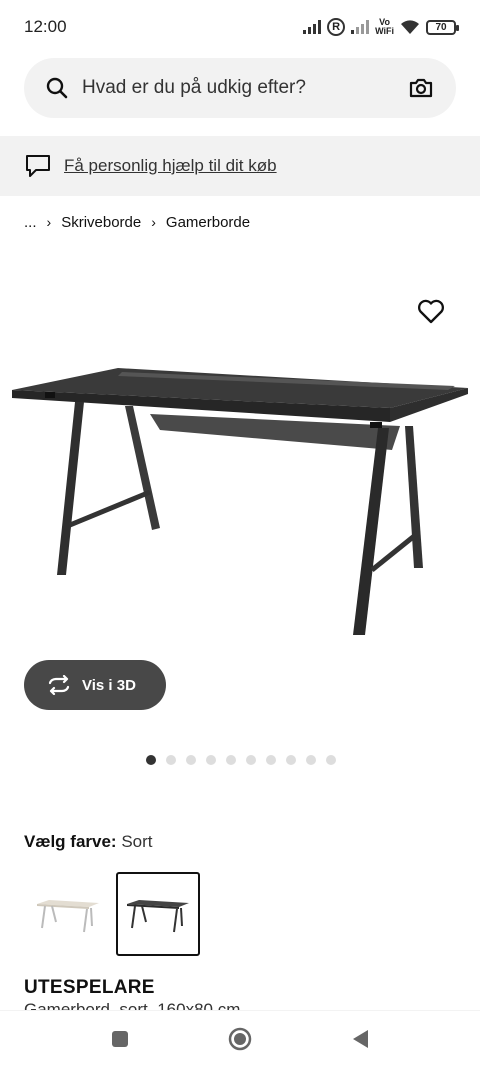 Image resolution: width=480 pixels, height=1067 pixels. I want to click on desk-thumbnail-beige, so click(68, 916).